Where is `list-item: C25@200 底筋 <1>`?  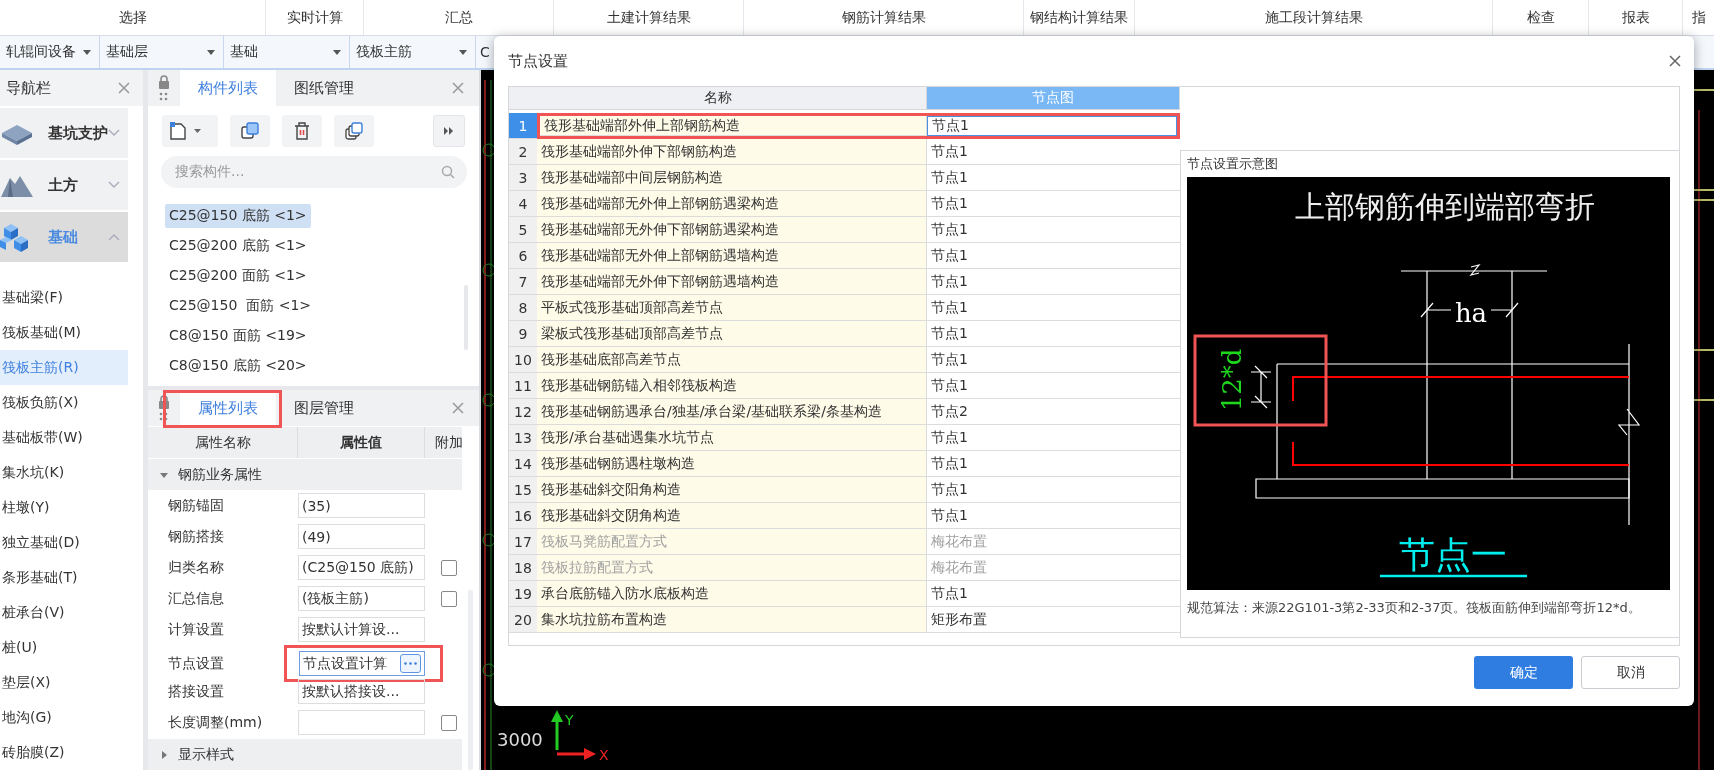 list-item: C25@200 底筋 <1> is located at coordinates (238, 246).